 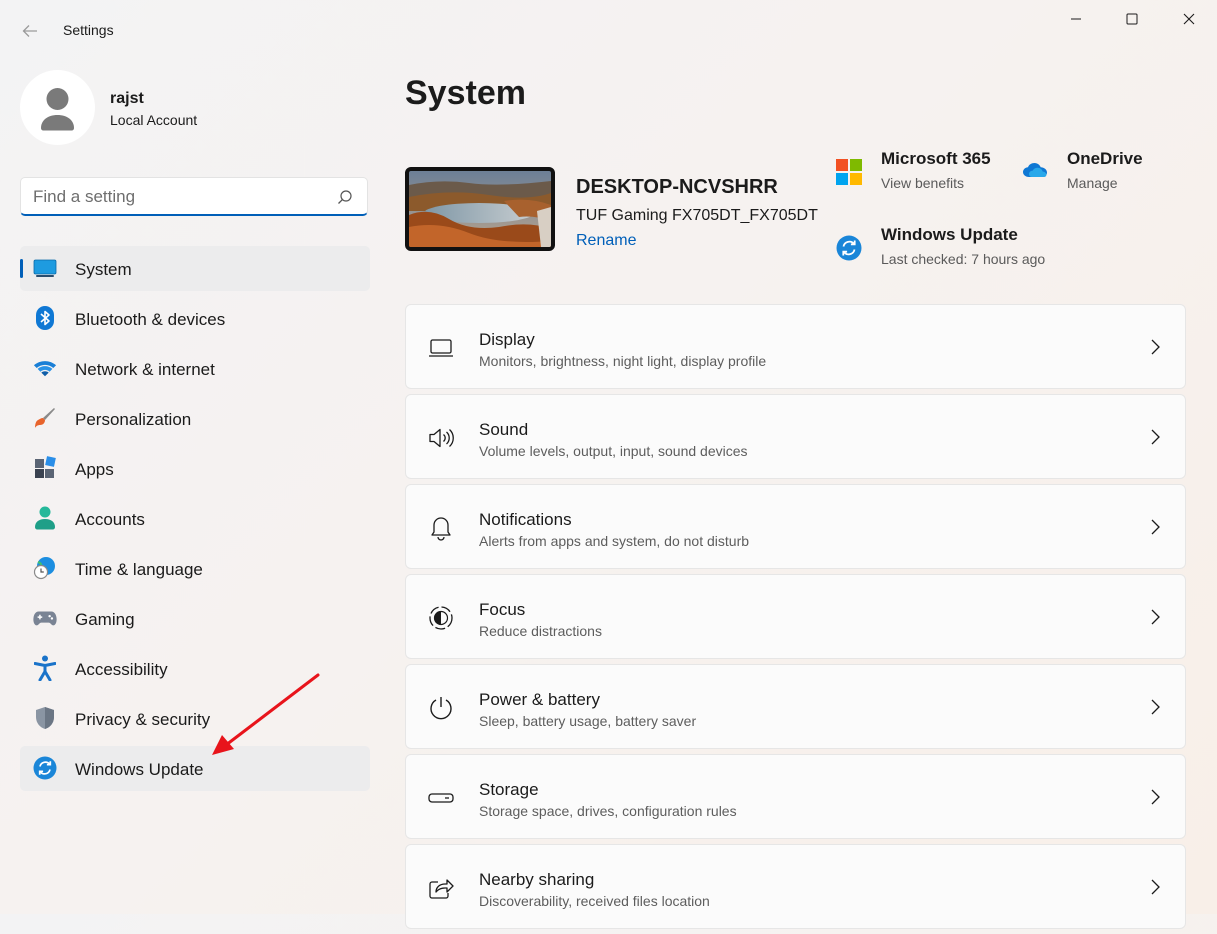 I want to click on card-title: Display, so click(x=507, y=339).